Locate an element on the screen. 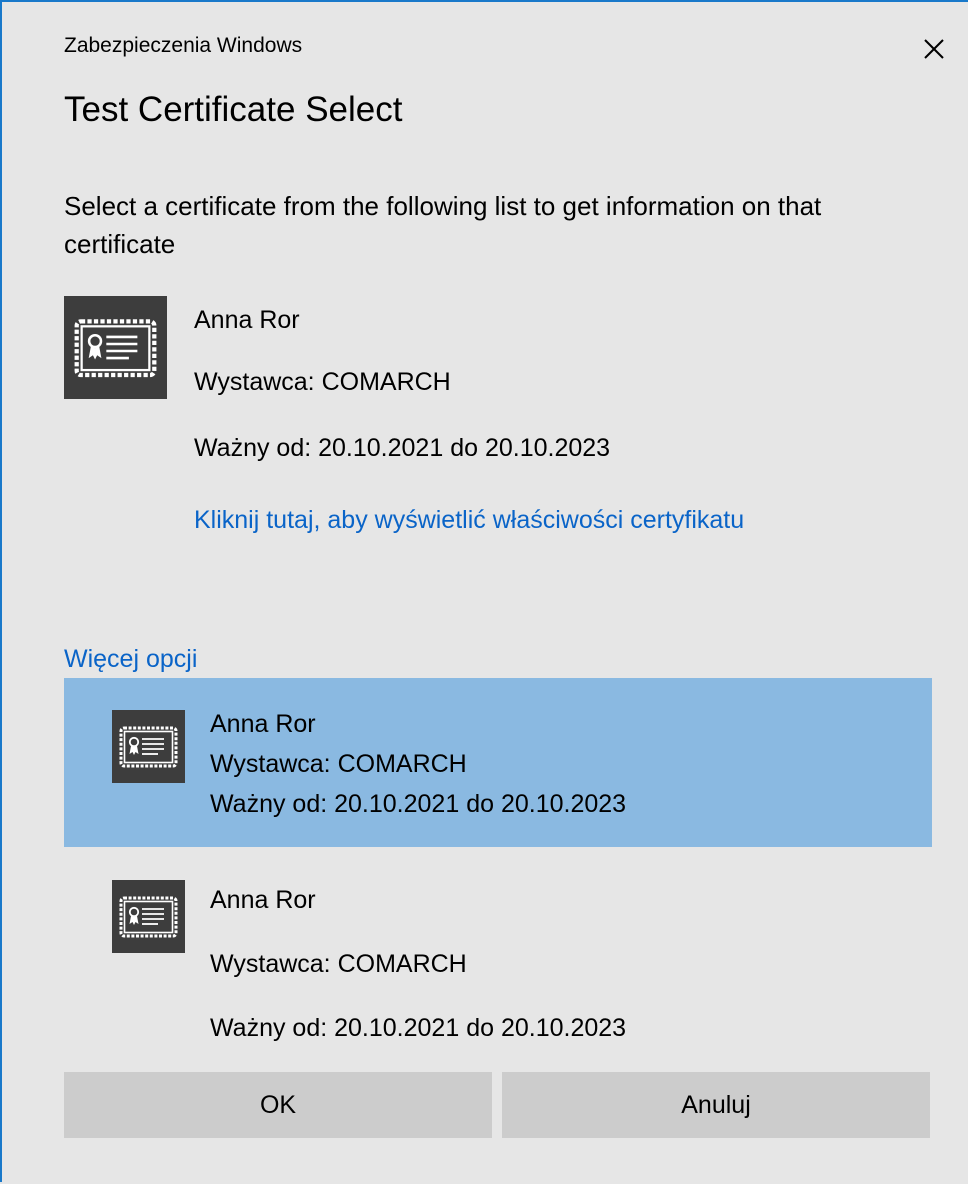 The image size is (972, 1184). certificate-name: Anna Ror is located at coordinates (247, 320).